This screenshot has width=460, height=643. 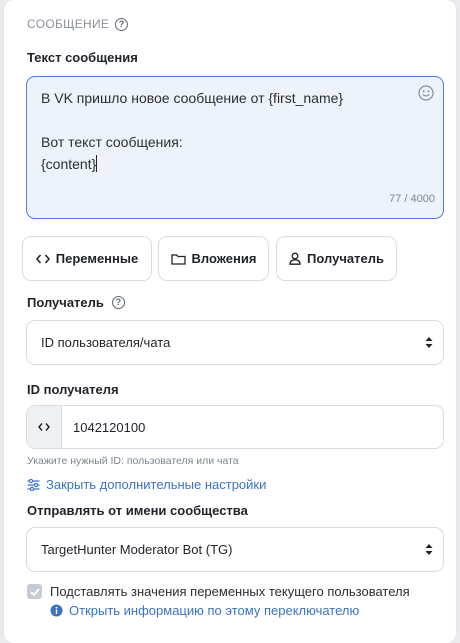 I want to click on variables-button-label: Переменные, so click(x=97, y=258).